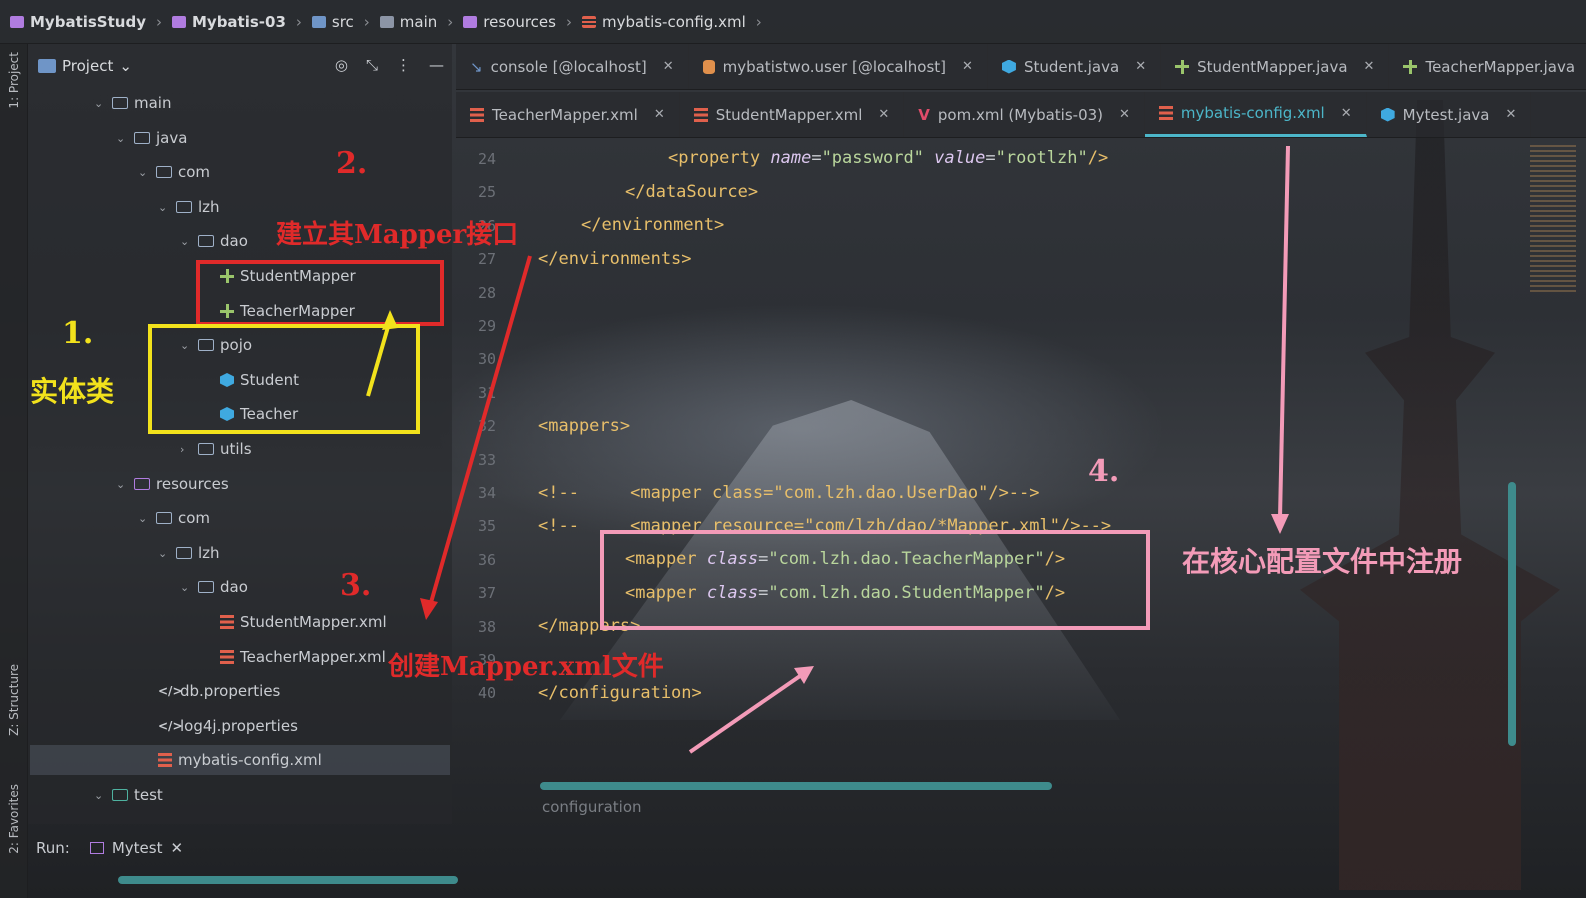 The image size is (1586, 898). I want to click on annotation-box-mapper-interfaces, so click(320, 293).